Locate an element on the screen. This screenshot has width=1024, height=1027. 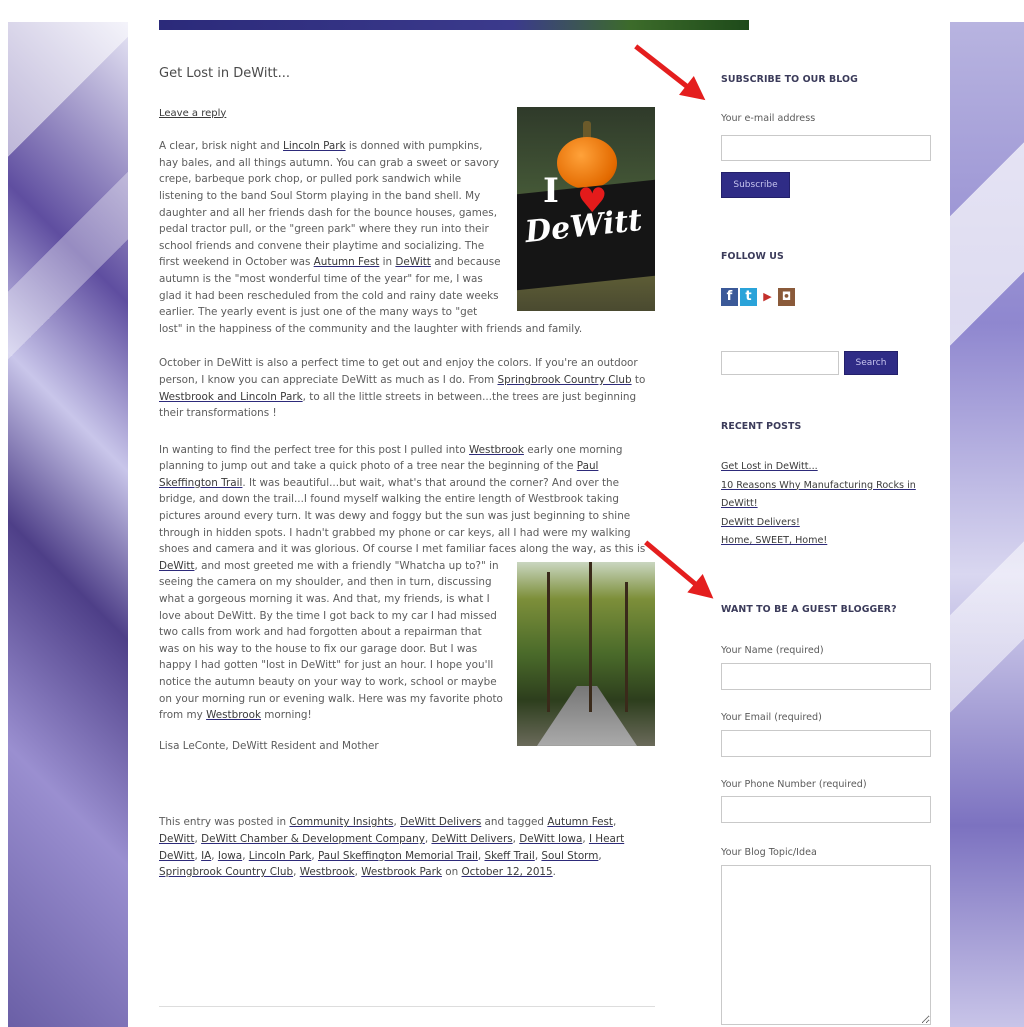
text: morning! is located at coordinates (286, 715).